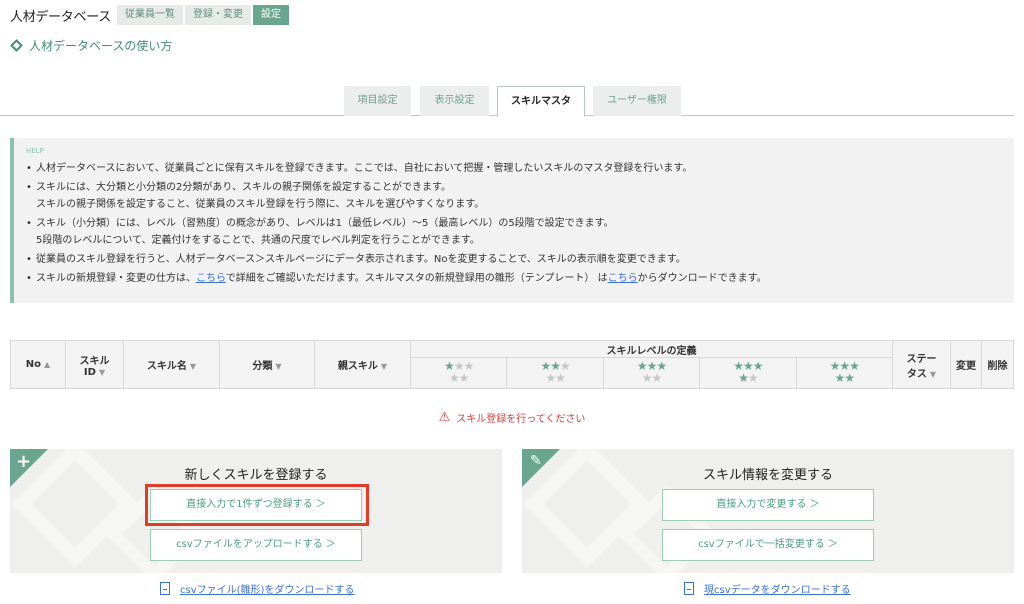 The image size is (1024, 604). Describe the element at coordinates (768, 505) in the screenshot. I see `direct-edit-button: 直接入力で変更する ＞` at that location.